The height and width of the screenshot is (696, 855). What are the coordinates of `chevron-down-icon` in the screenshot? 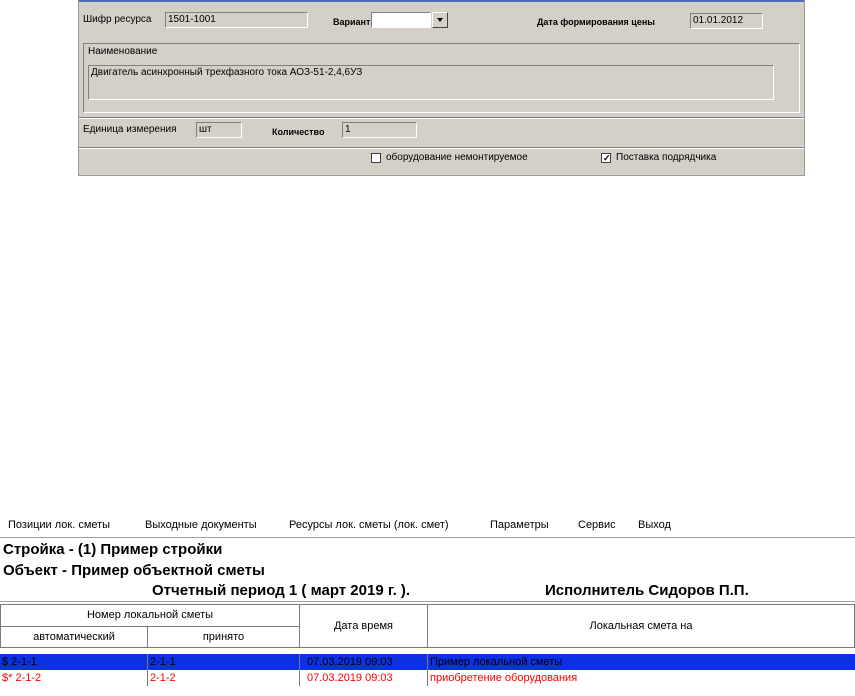 It's located at (440, 20).